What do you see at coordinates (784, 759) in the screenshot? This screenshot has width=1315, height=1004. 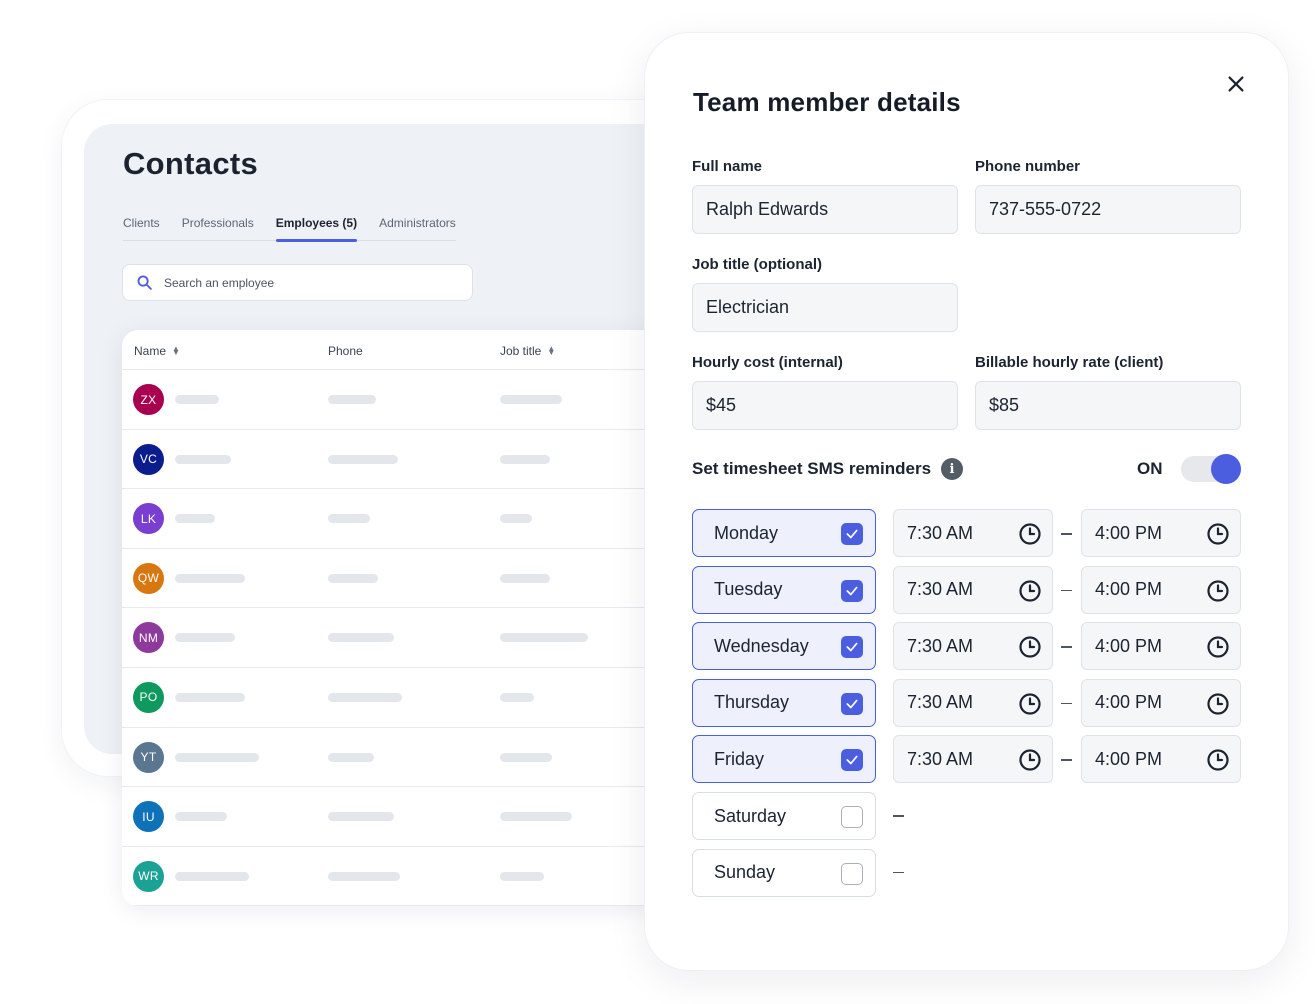 I see `day-friday-checkbox: Friday` at bounding box center [784, 759].